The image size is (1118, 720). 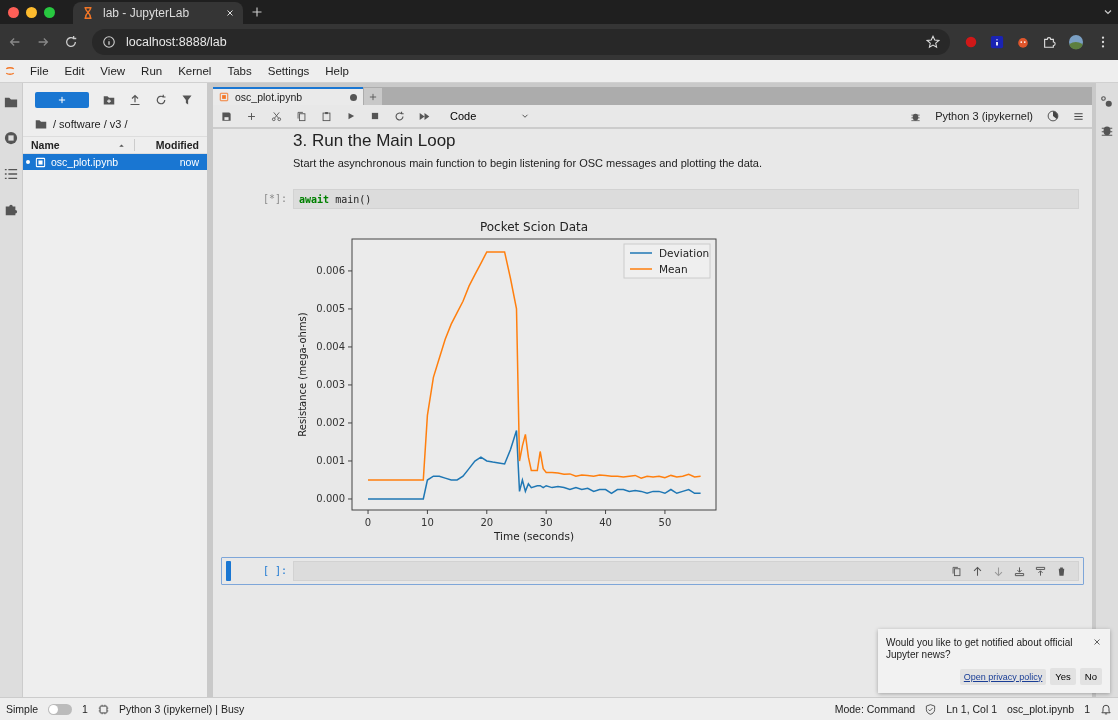 What do you see at coordinates (375, 116) in the screenshot?
I see `stop-icon` at bounding box center [375, 116].